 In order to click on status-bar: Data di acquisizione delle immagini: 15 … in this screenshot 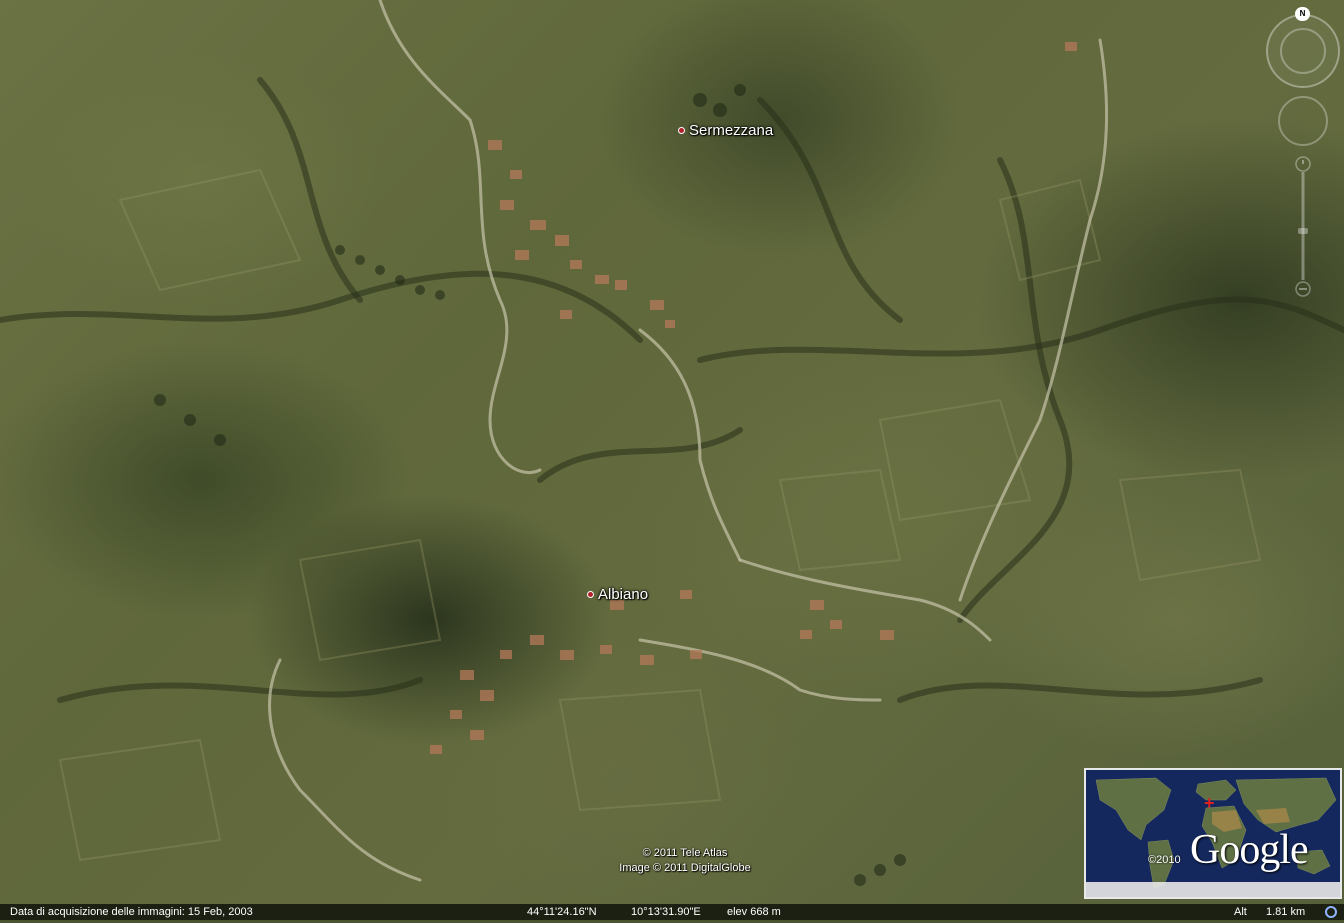, I will do `click(672, 912)`.